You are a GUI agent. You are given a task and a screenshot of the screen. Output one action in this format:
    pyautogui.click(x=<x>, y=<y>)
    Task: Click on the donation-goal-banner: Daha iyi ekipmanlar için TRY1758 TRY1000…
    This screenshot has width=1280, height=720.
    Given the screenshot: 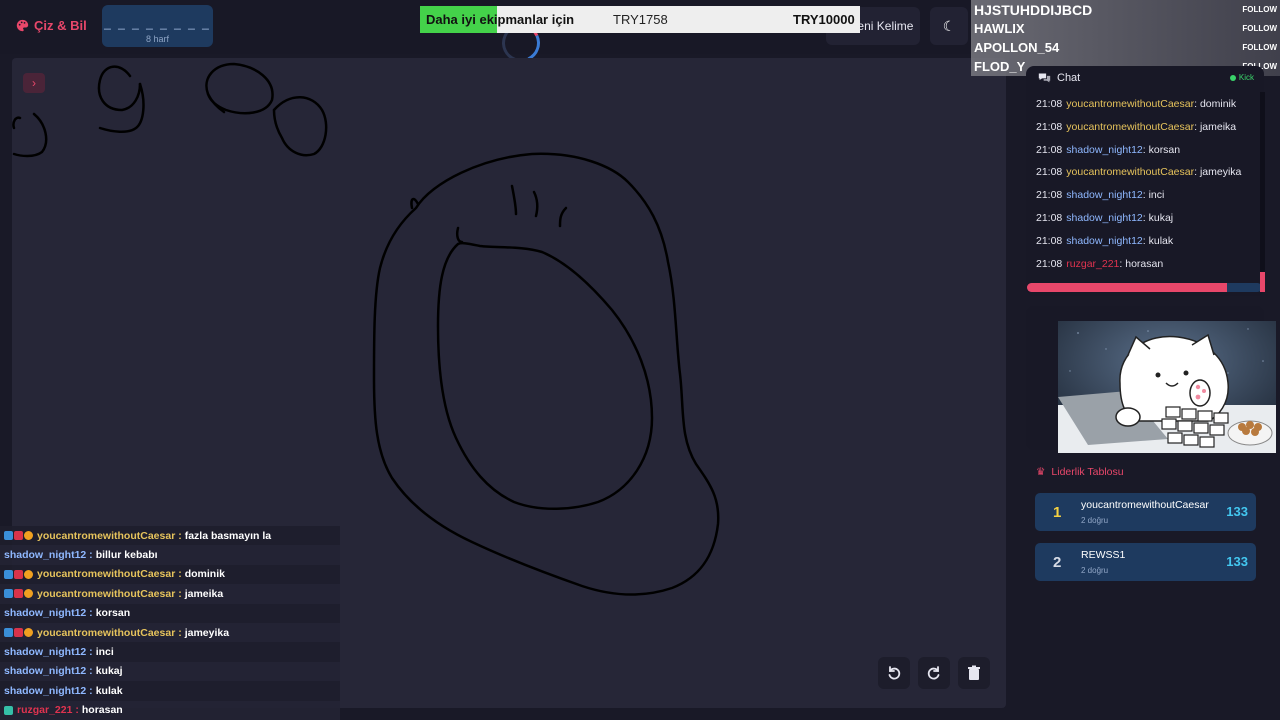 What is the action you would take?
    pyautogui.click(x=640, y=19)
    